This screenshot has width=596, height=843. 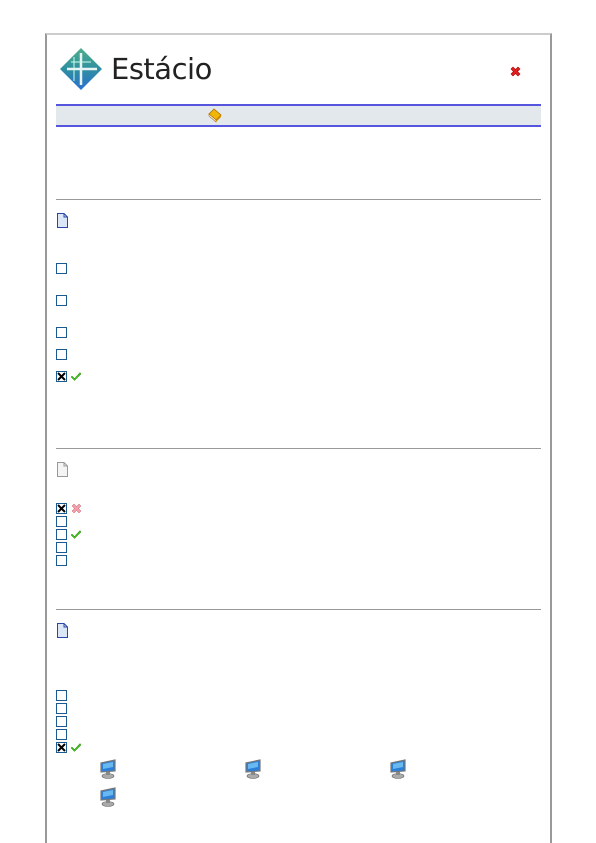 I want to click on logo-text: Estácio, so click(x=161, y=69).